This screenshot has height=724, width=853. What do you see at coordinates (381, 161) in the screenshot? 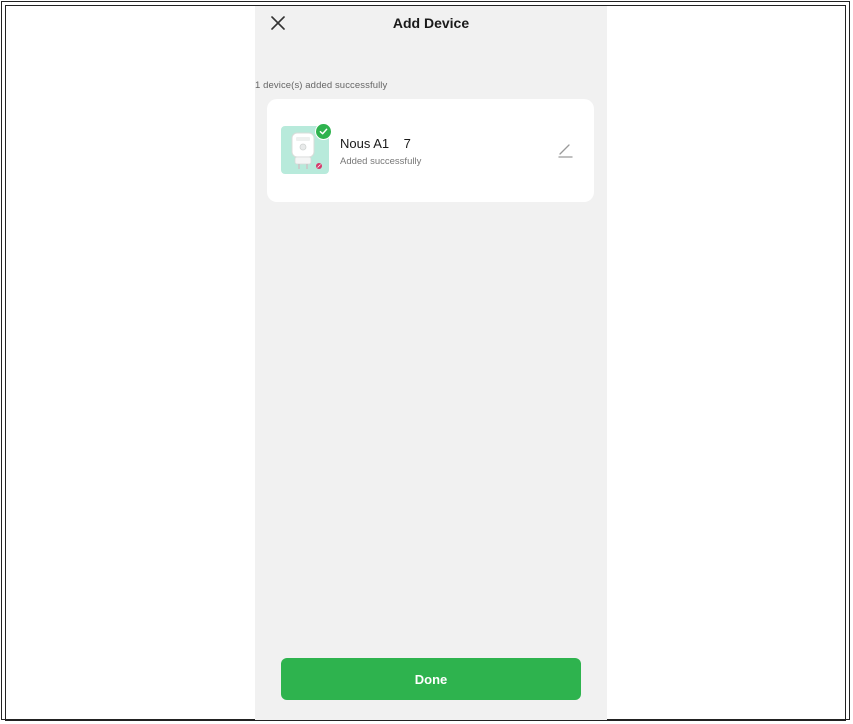
I see `device-status: Added successfully` at bounding box center [381, 161].